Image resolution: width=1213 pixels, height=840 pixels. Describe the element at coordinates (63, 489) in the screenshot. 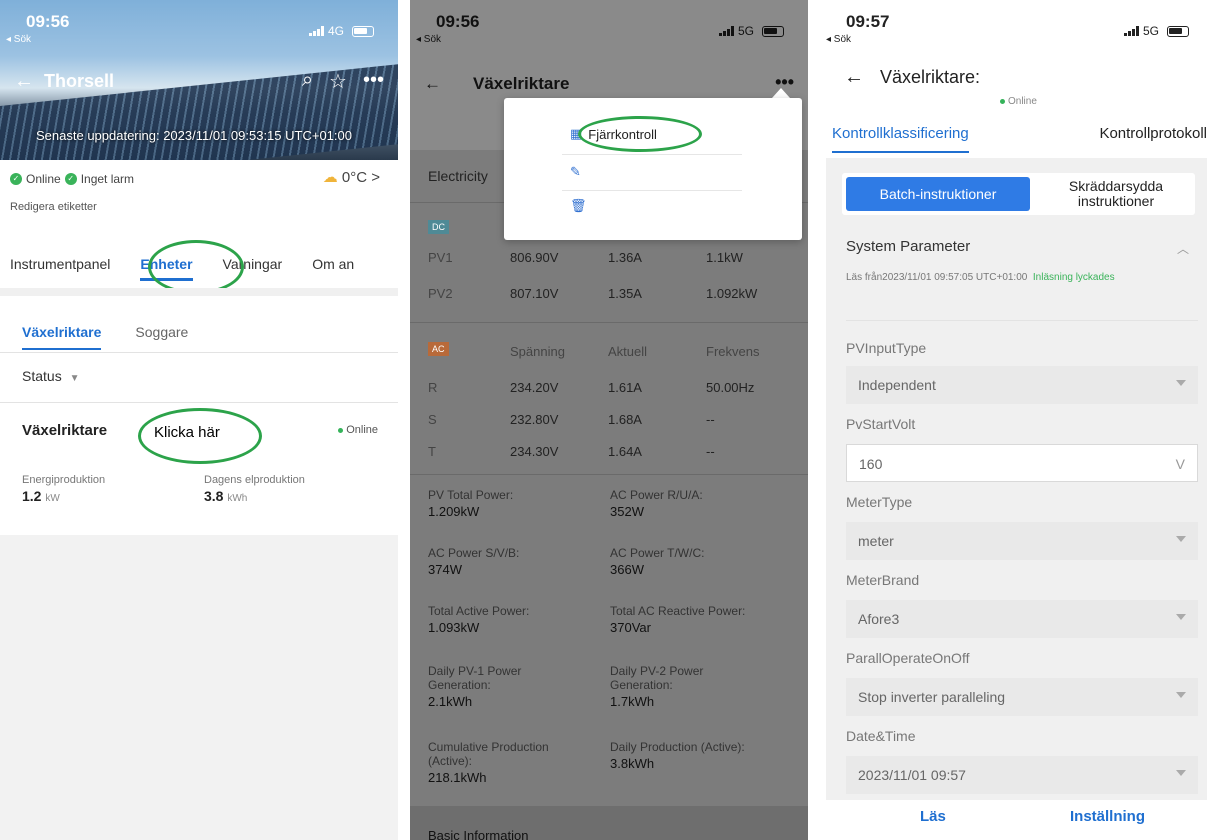

I see `metric-energy-production: Energiproduktion 1.2 kW` at that location.